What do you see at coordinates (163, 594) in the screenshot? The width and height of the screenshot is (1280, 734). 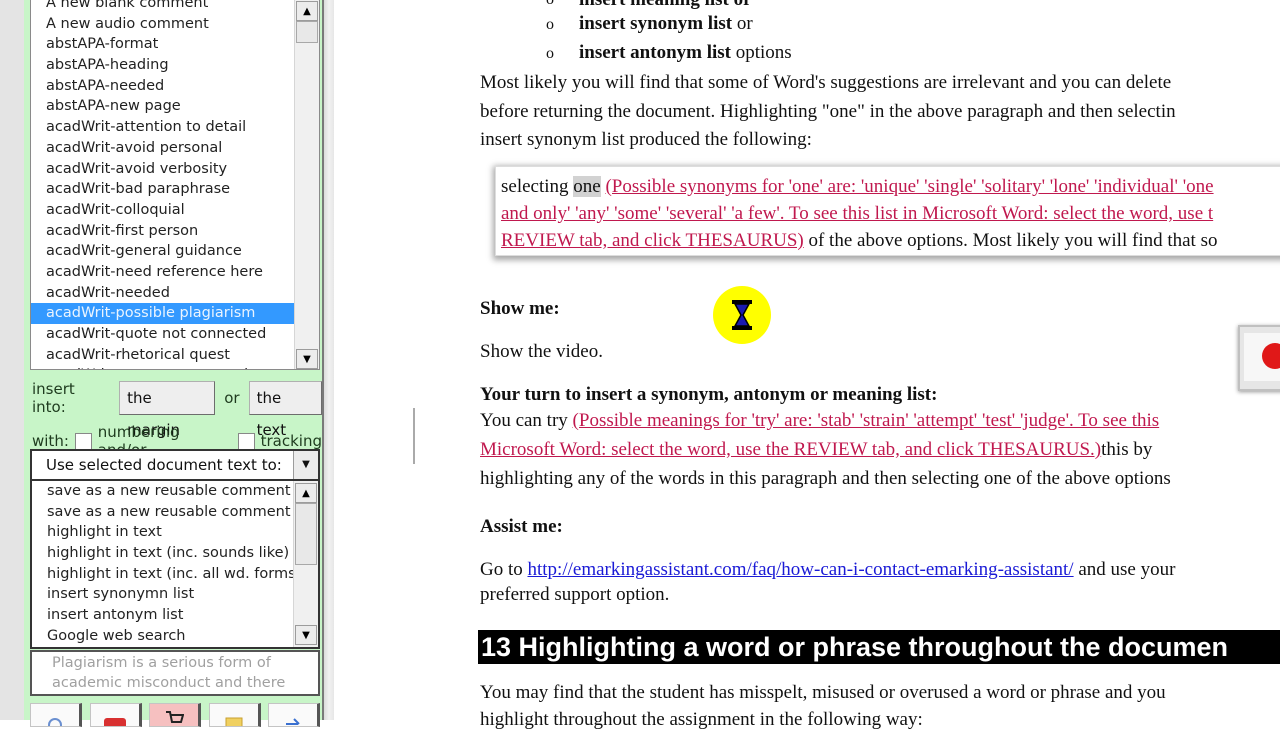 I see `list-item: insert synonymn list` at bounding box center [163, 594].